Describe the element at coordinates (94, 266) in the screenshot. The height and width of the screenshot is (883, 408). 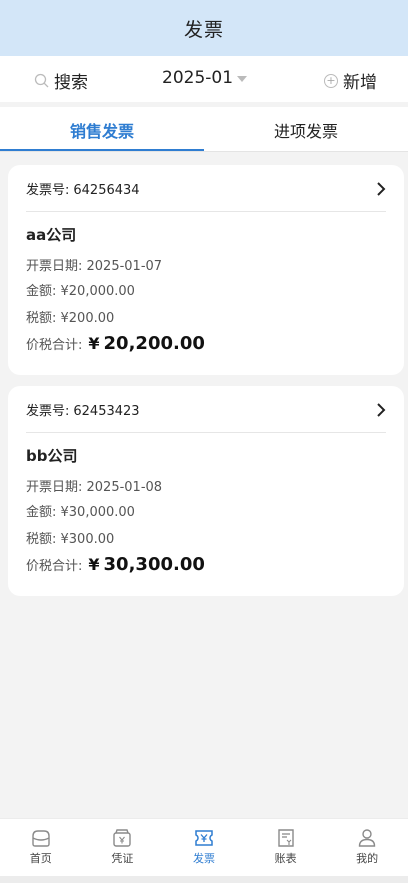
I see `invoice-date: 开票日期: 2025-01-07` at that location.